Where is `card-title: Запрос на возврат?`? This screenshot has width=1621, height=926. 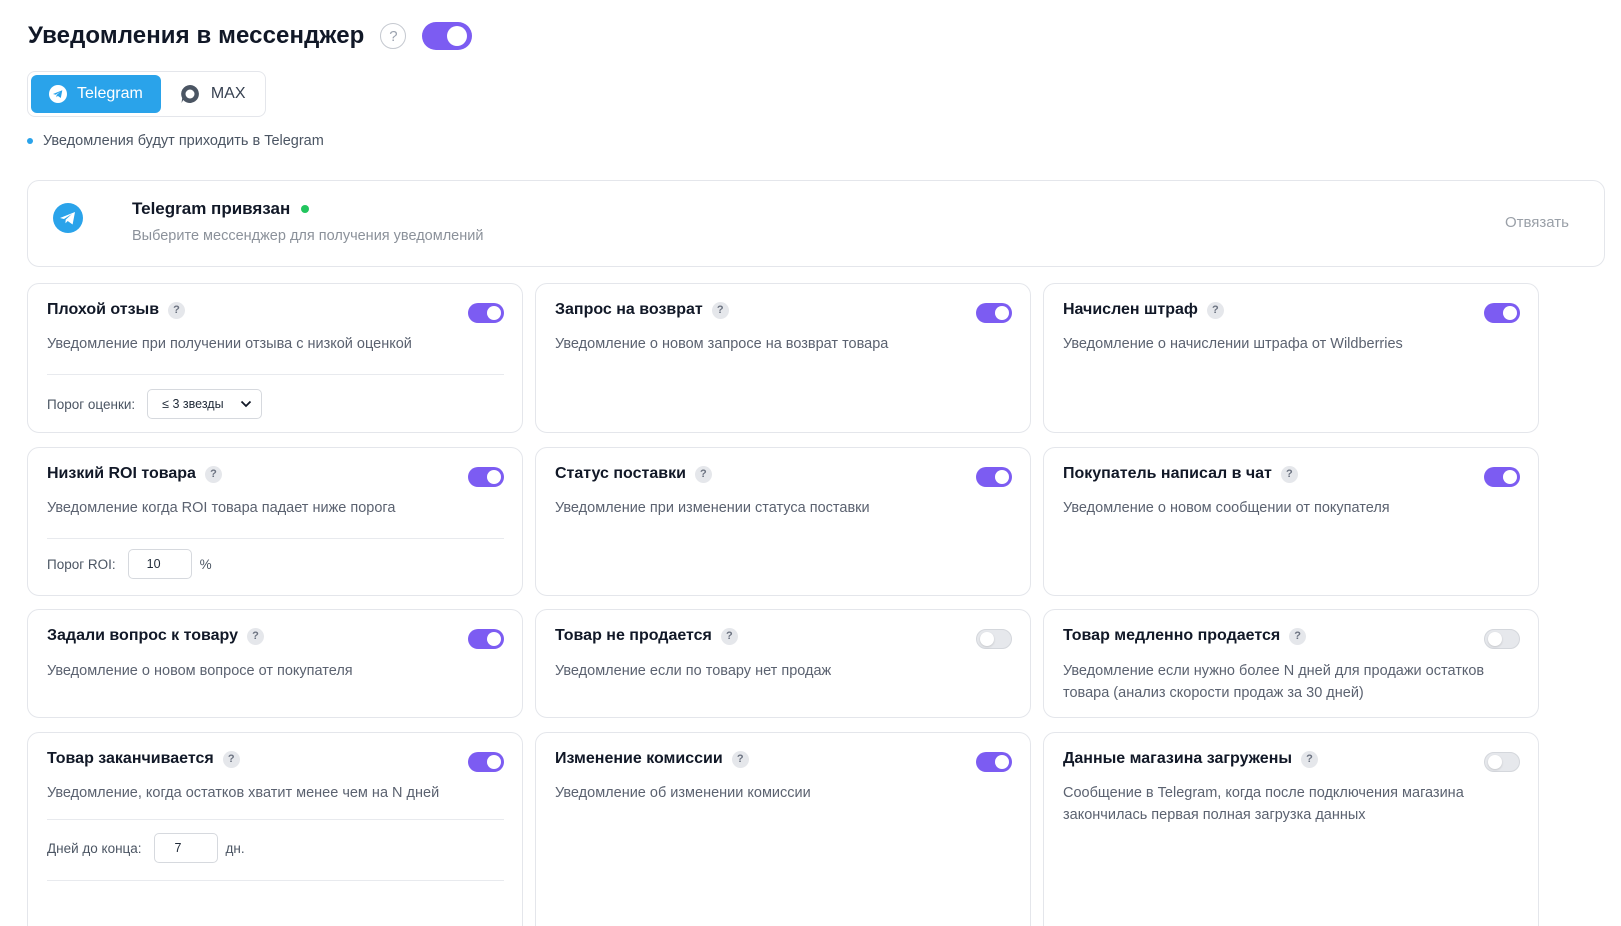 card-title: Запрос на возврат? is located at coordinates (642, 310).